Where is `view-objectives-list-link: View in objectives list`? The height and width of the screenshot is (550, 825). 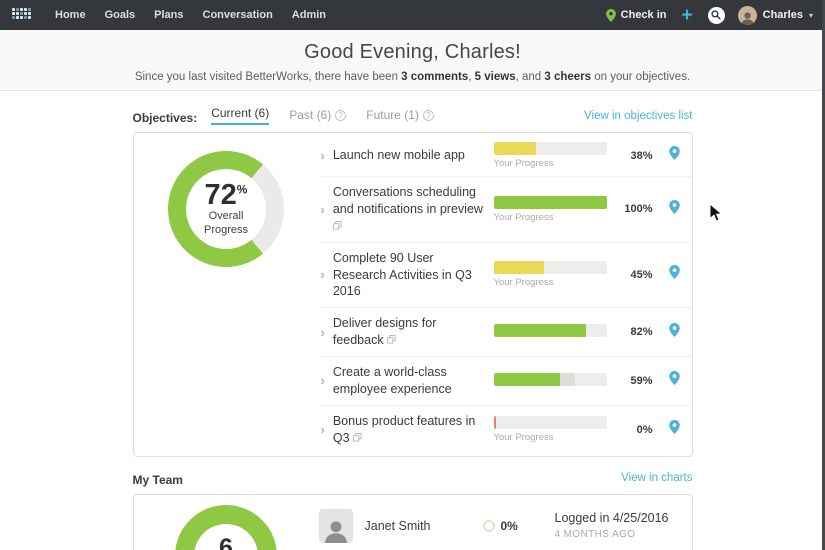
view-objectives-list-link: View in objectives list is located at coordinates (638, 117).